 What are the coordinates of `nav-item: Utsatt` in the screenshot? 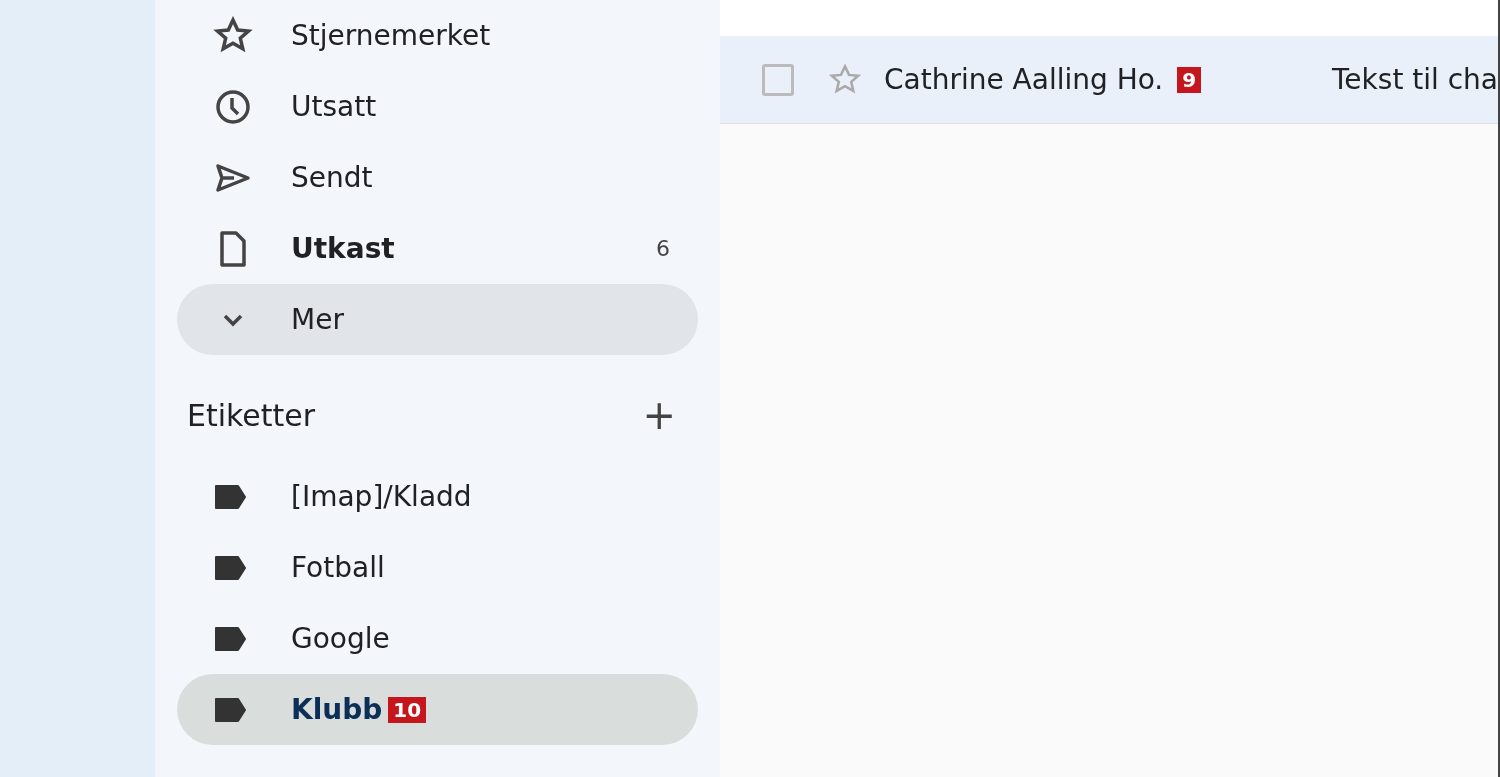 It's located at (437, 106).